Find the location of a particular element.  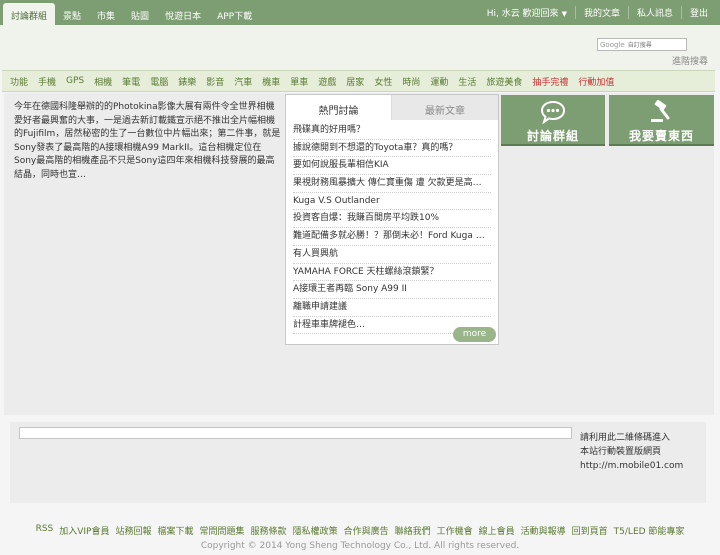

mobile-url-link: http://m.mobile01.com is located at coordinates (640, 466).